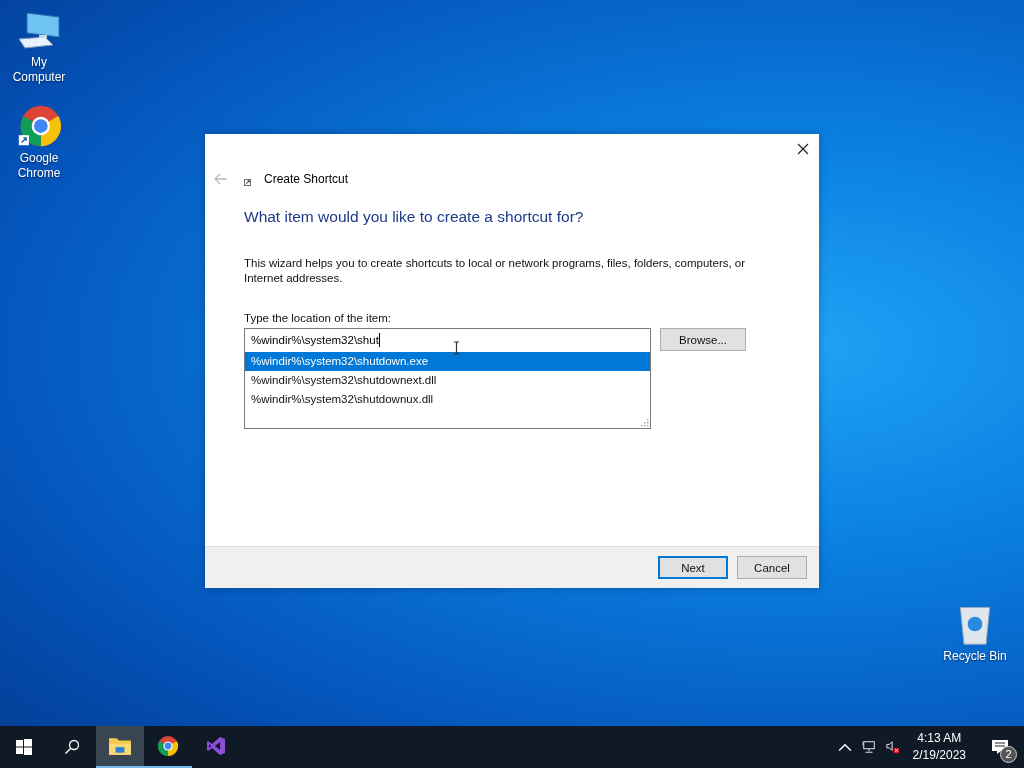  I want to click on network-icon, so click(868, 747).